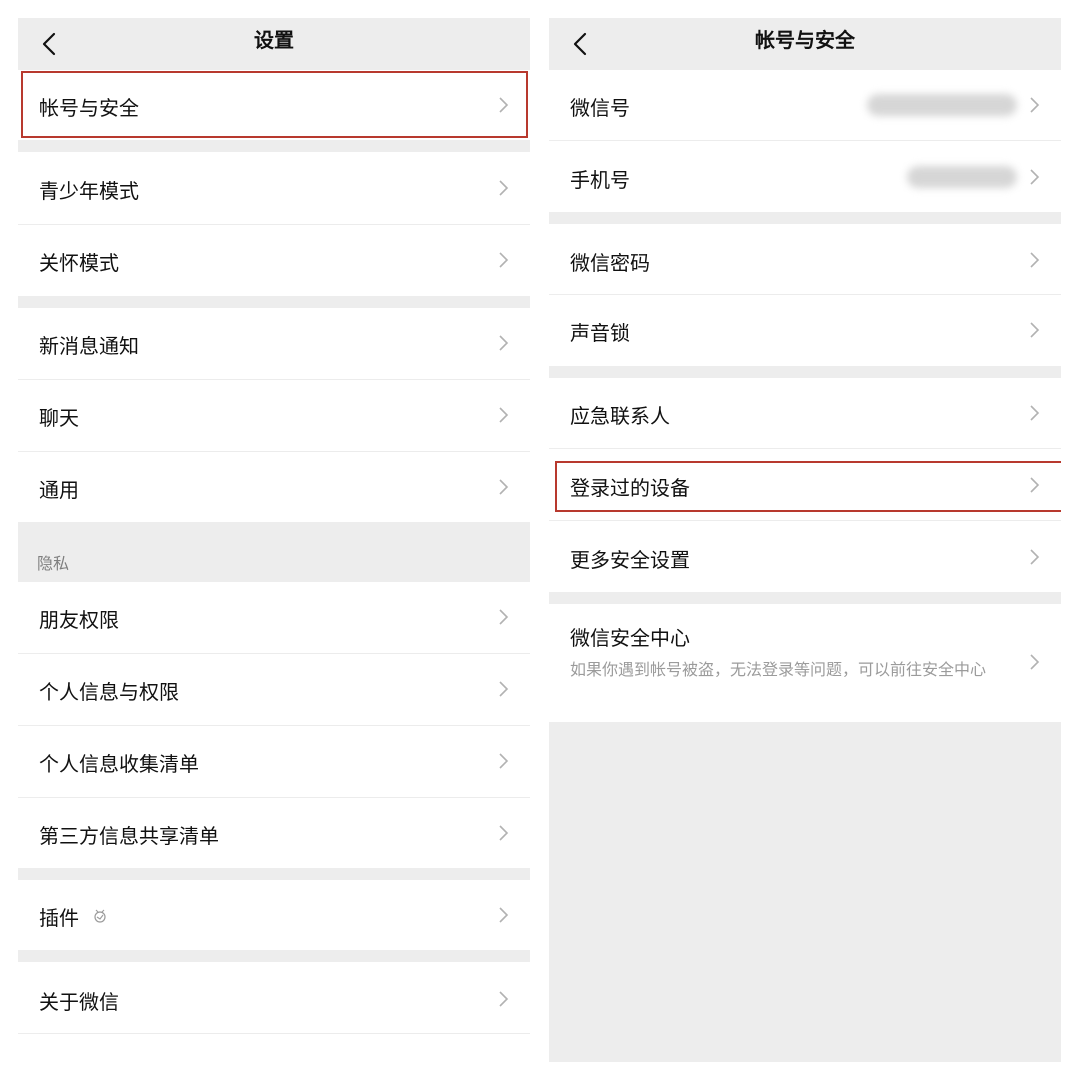 The width and height of the screenshot is (1080, 1080). What do you see at coordinates (805, 330) in the screenshot?
I see `account-item-voice-lock: 声音锁` at bounding box center [805, 330].